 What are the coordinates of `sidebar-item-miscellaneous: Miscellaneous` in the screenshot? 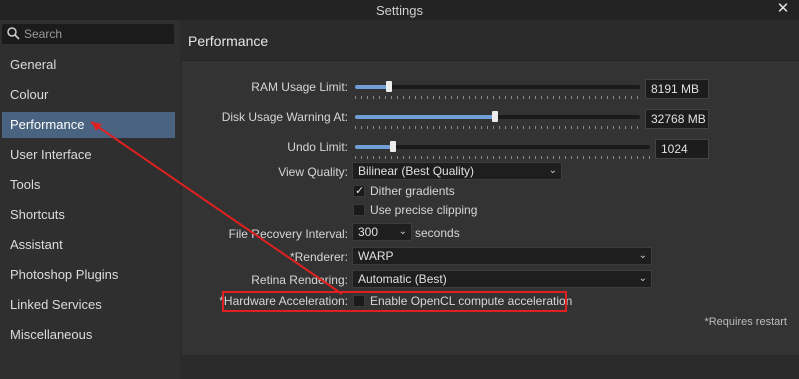 It's located at (88, 335).